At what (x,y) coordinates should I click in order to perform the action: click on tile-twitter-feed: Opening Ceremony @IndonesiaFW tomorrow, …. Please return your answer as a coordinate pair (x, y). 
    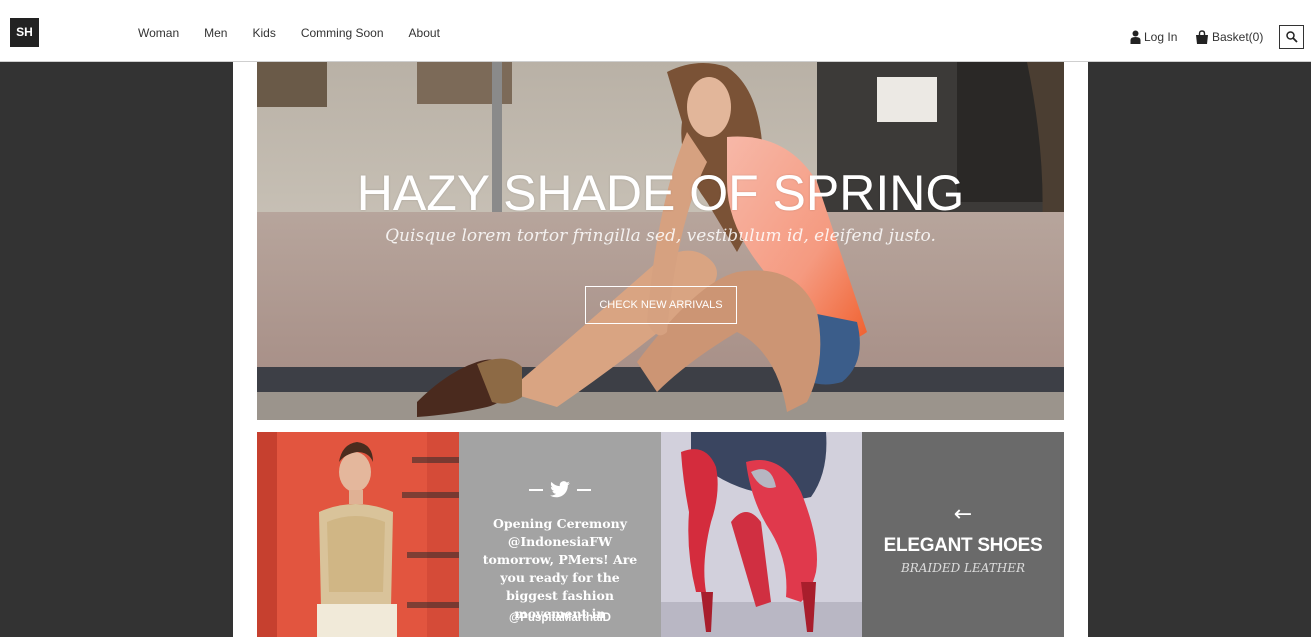
    Looking at the image, I should click on (560, 534).